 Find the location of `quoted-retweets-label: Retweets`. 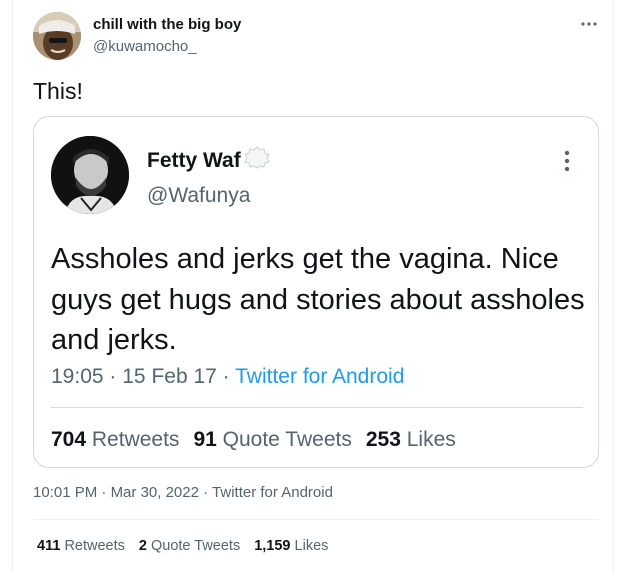

quoted-retweets-label: Retweets is located at coordinates (135, 439).